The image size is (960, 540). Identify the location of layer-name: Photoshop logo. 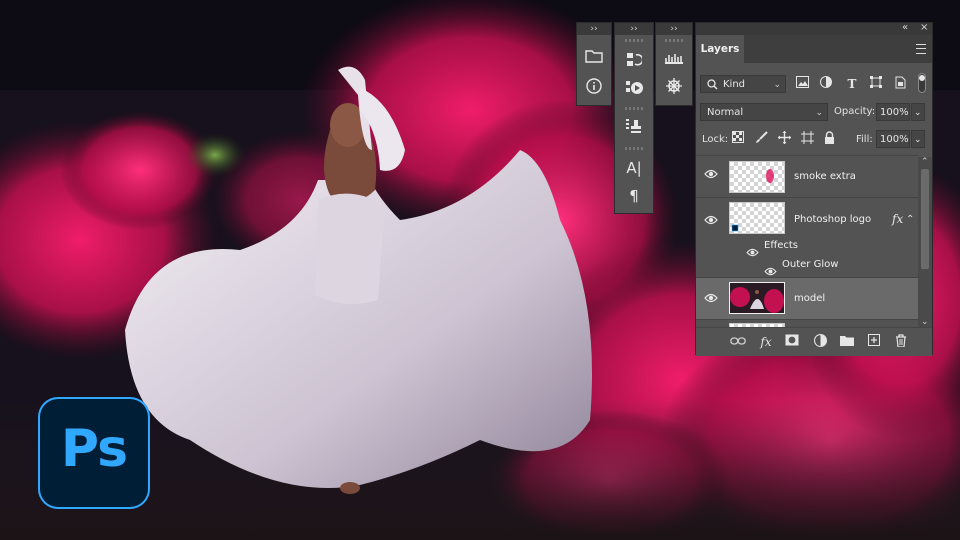
(832, 219).